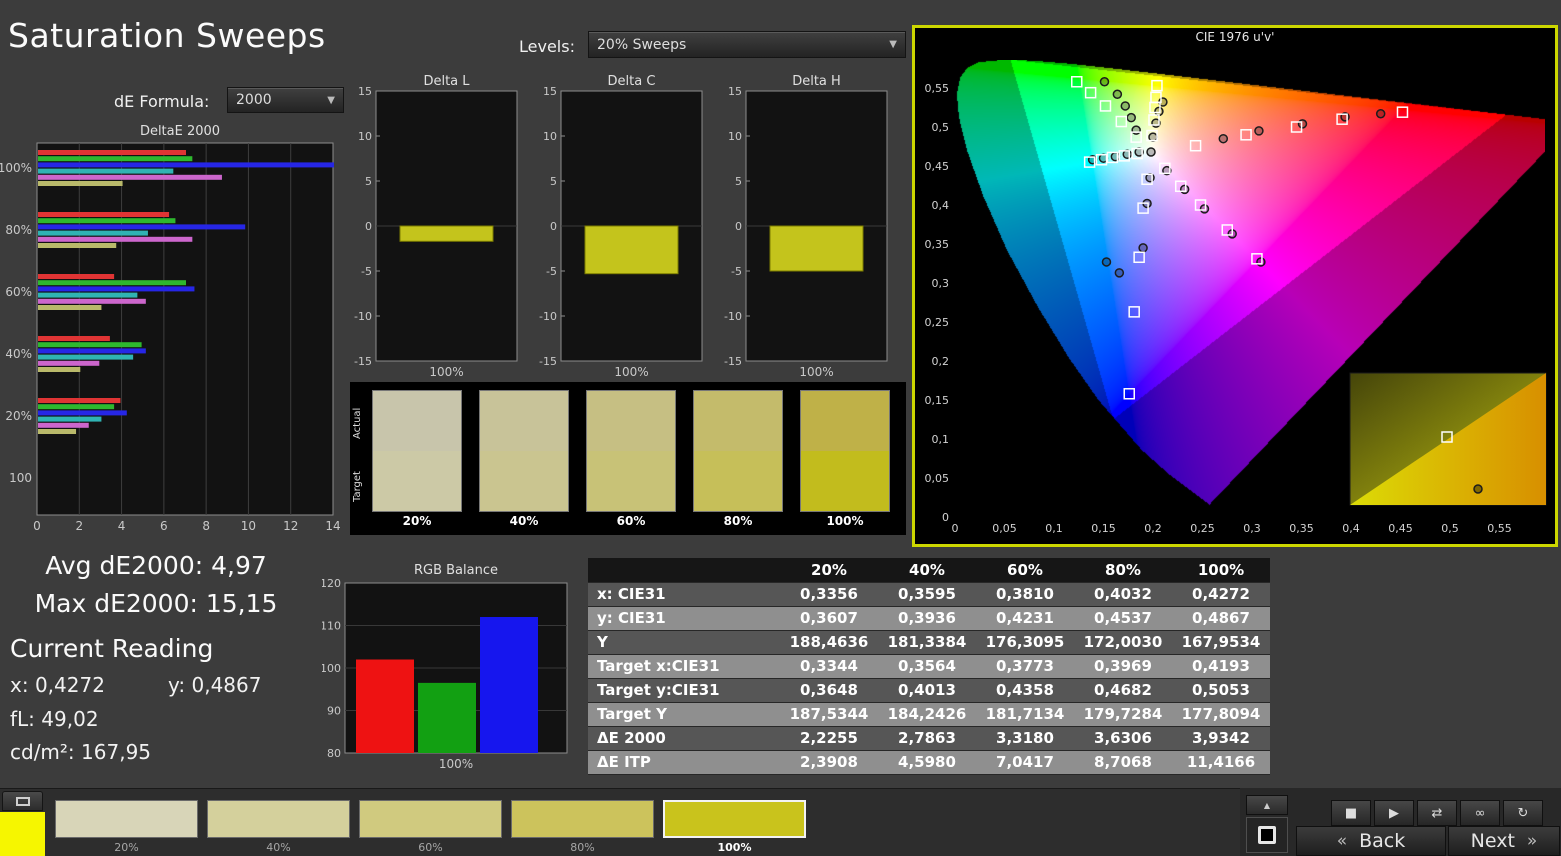 The height and width of the screenshot is (856, 1561). What do you see at coordinates (524, 521) in the screenshot?
I see `swatch-label: 40%` at bounding box center [524, 521].